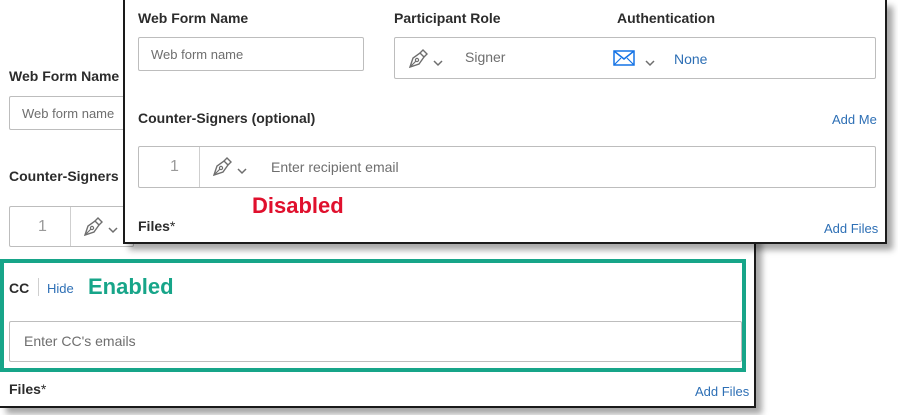 This screenshot has height=415, width=898. Describe the element at coordinates (690, 59) in the screenshot. I see `authentication-value: None` at that location.